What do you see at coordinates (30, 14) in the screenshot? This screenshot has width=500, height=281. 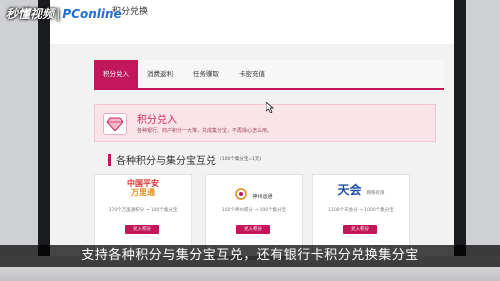 I see `watermark-left: 秒懂视频` at bounding box center [30, 14].